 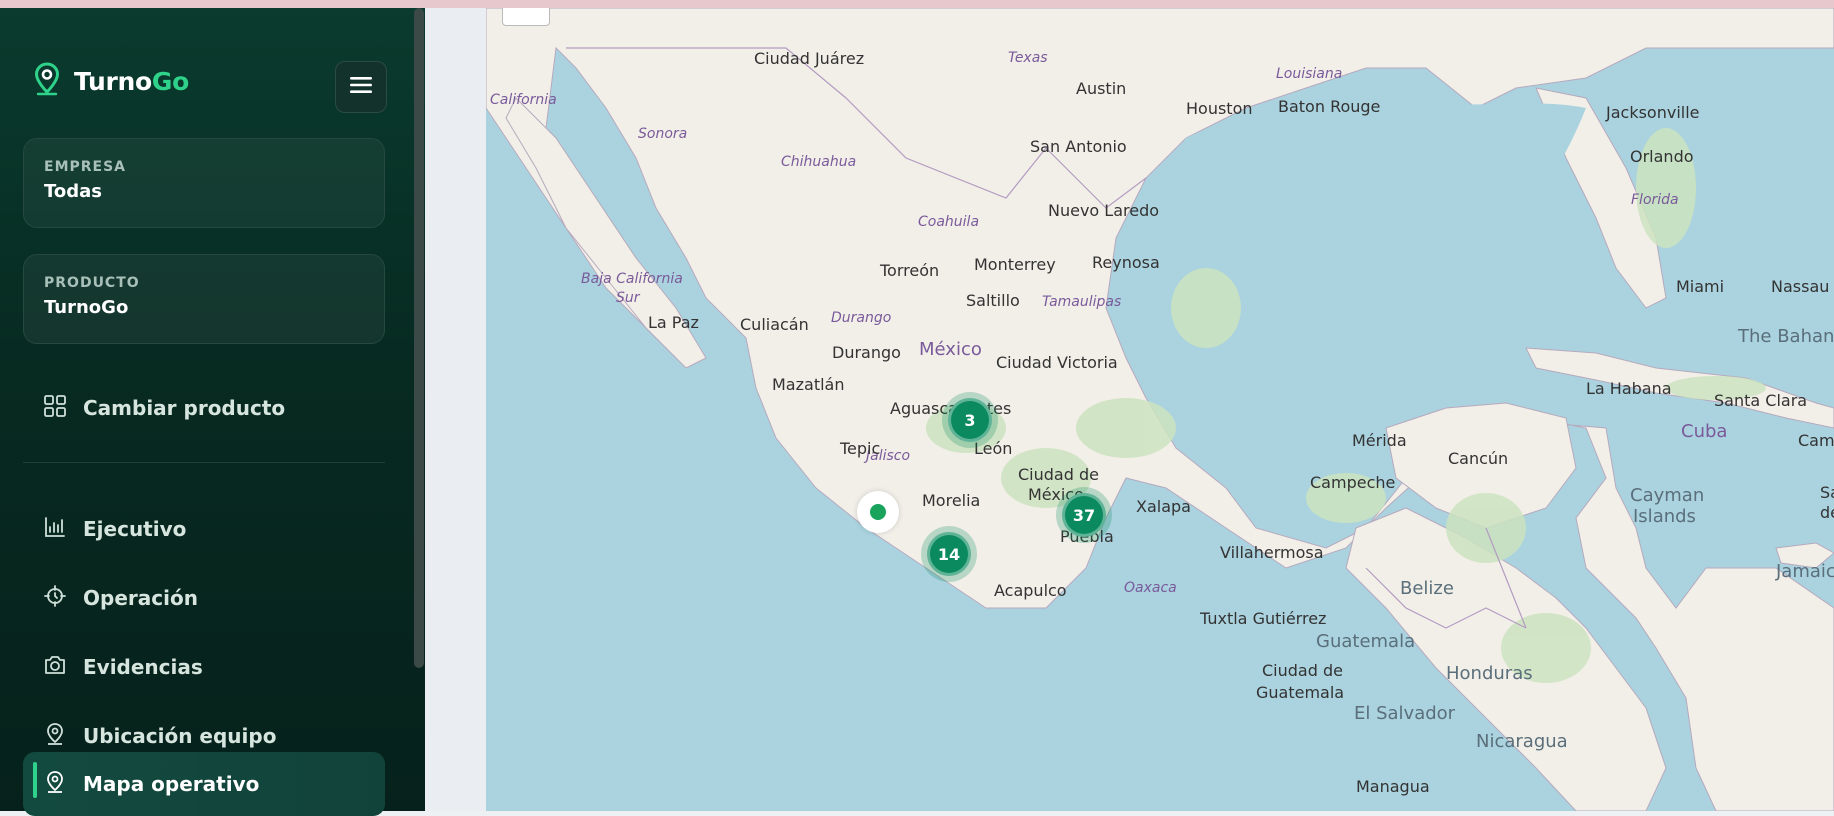 What do you see at coordinates (1405, 713) in the screenshot?
I see `svg-text: El Salvador` at bounding box center [1405, 713].